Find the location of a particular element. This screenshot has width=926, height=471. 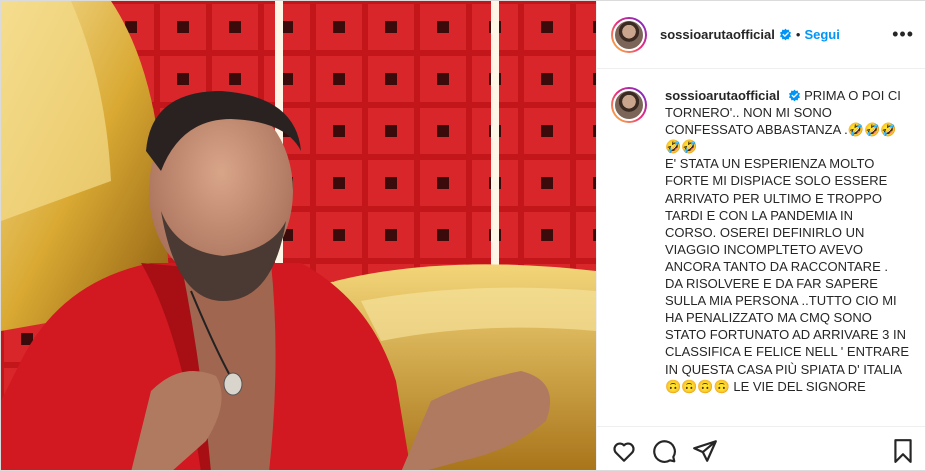

caption-line: TORNERO'.. NON MI SONO is located at coordinates (748, 113).